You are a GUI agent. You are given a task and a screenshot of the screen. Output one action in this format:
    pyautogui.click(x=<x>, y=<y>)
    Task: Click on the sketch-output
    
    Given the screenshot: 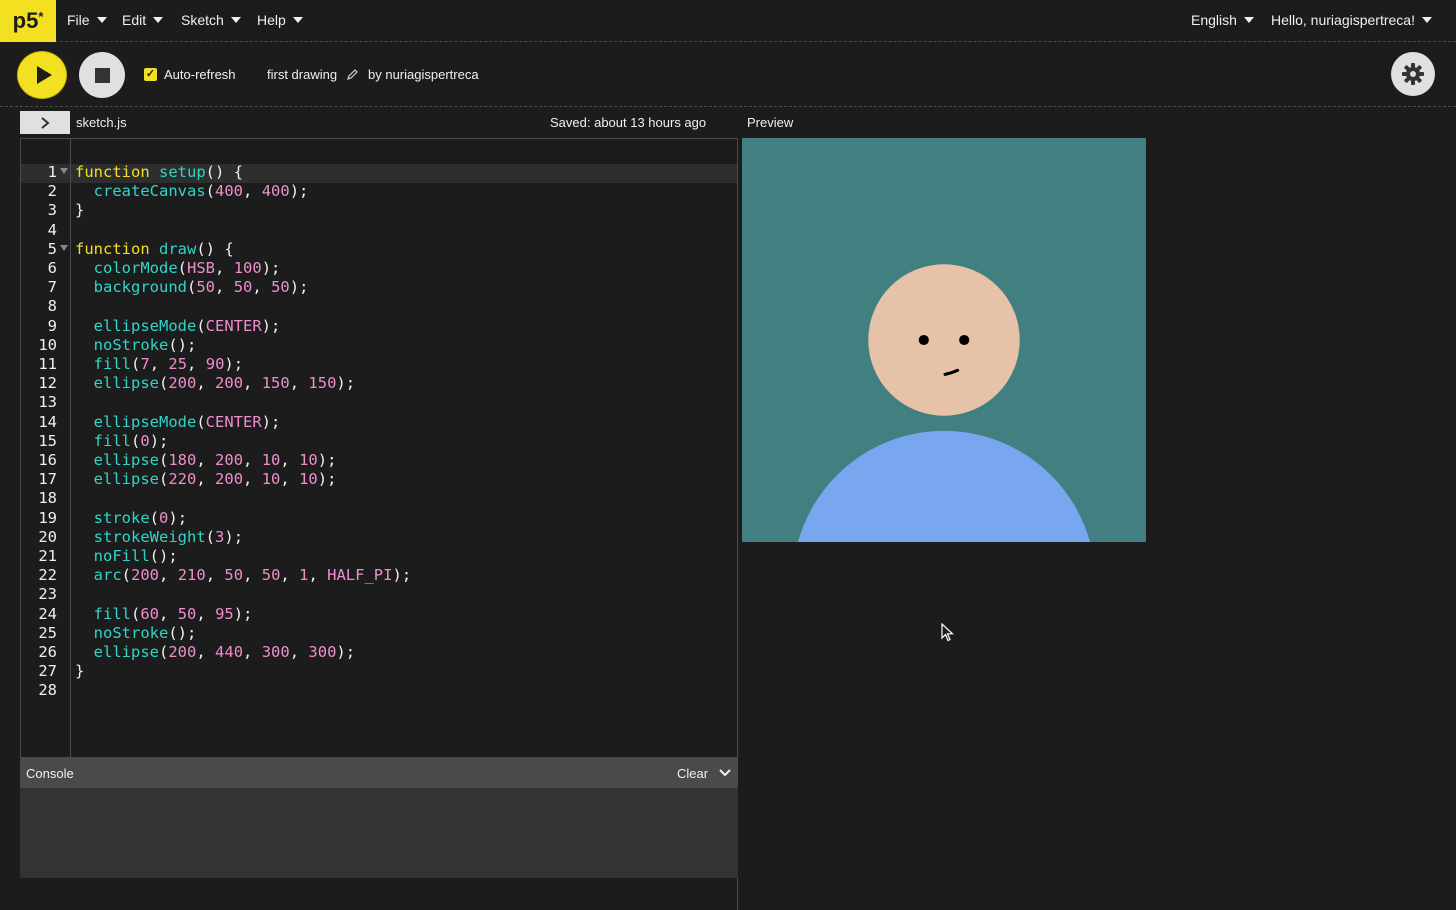 What is the action you would take?
    pyautogui.click(x=944, y=340)
    